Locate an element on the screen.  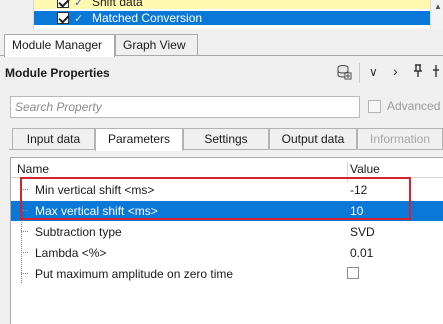
tab-input-data: Input data is located at coordinates (53, 139).